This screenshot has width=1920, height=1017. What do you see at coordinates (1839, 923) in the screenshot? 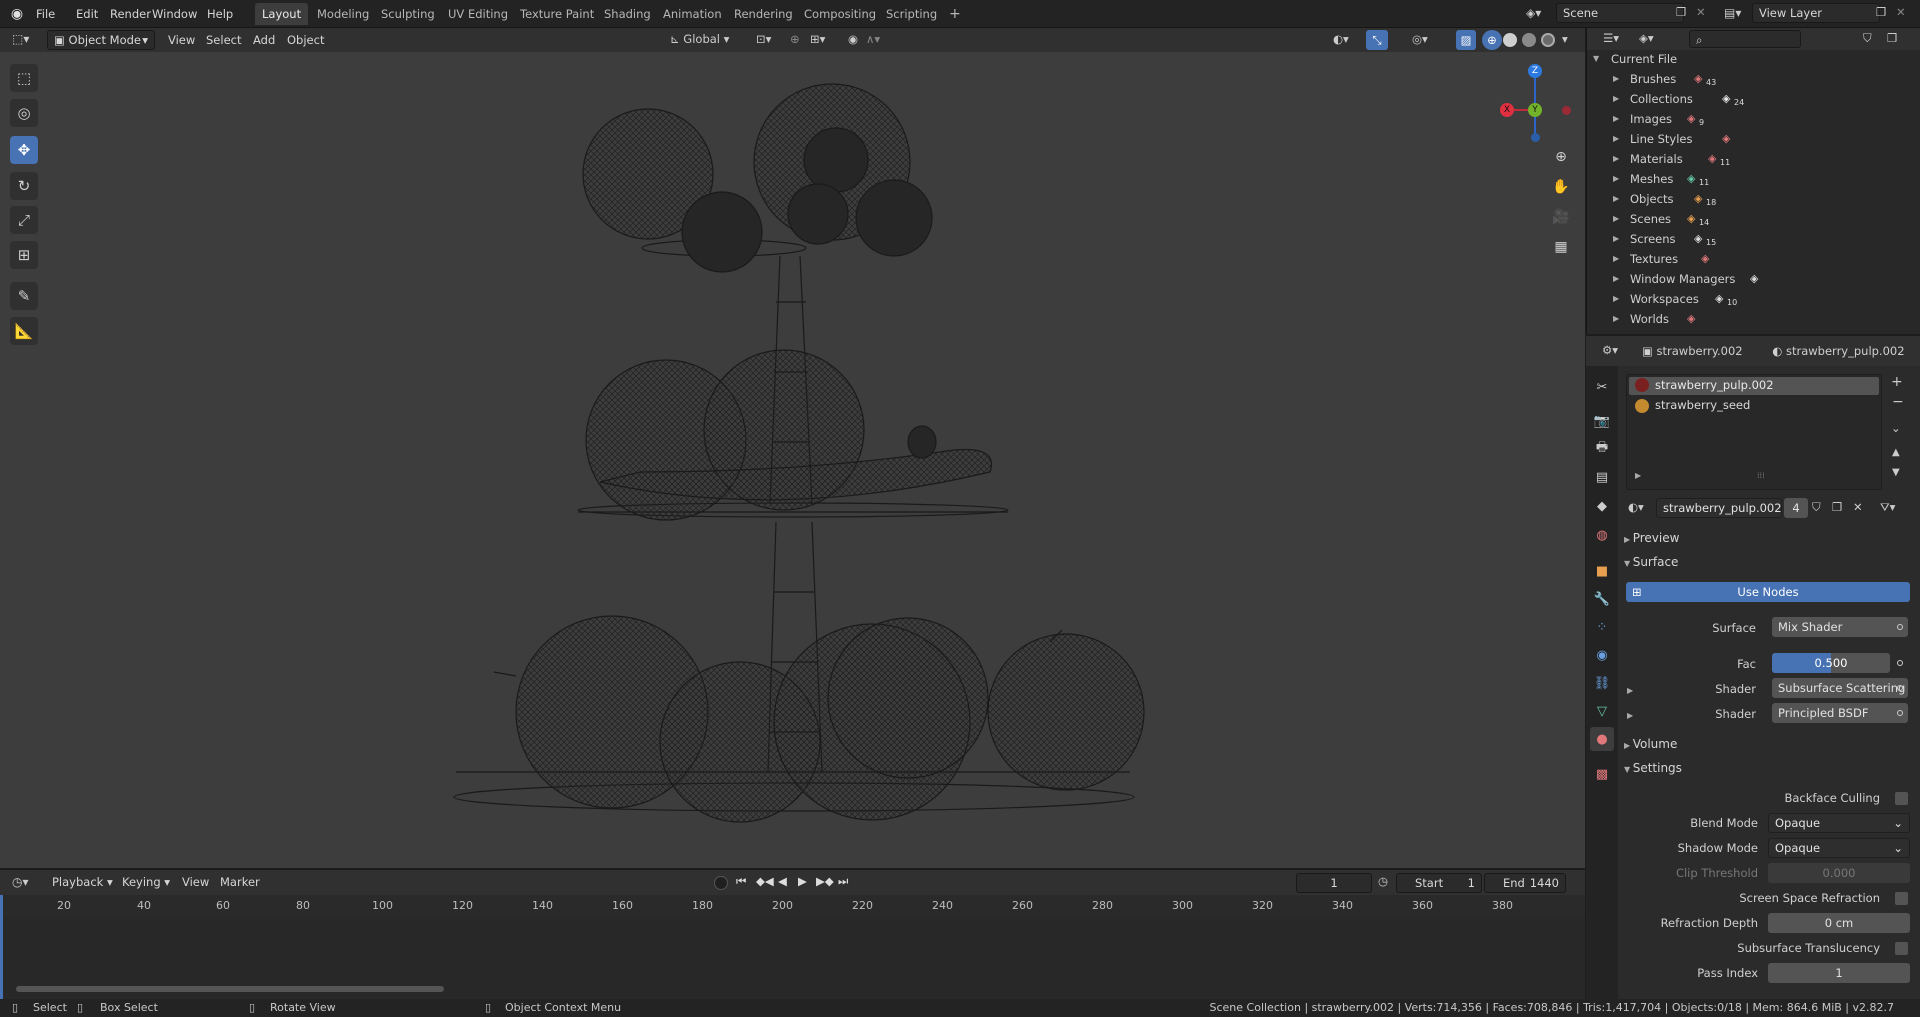
I see `refraction-depth-field: 0 cm` at bounding box center [1839, 923].